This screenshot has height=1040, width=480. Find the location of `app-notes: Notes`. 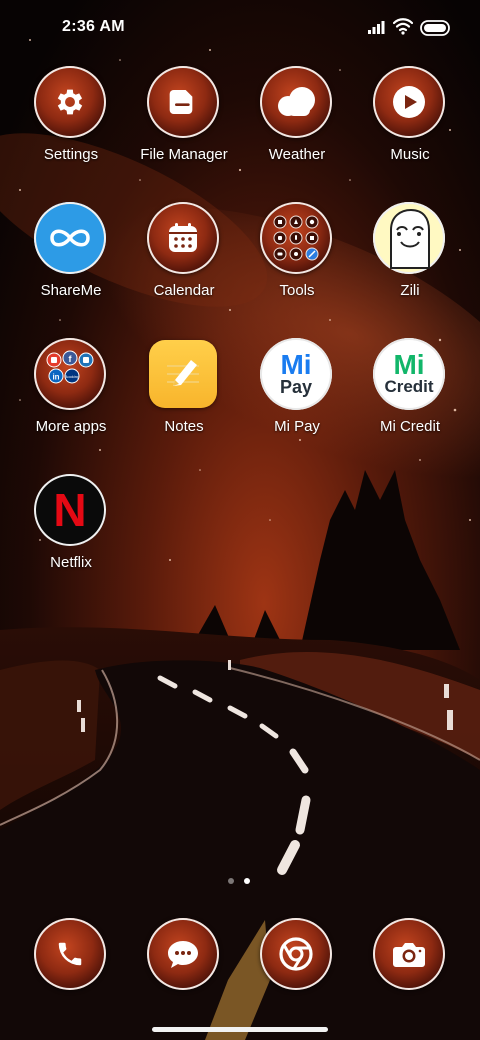

app-notes: Notes is located at coordinates (184, 398).